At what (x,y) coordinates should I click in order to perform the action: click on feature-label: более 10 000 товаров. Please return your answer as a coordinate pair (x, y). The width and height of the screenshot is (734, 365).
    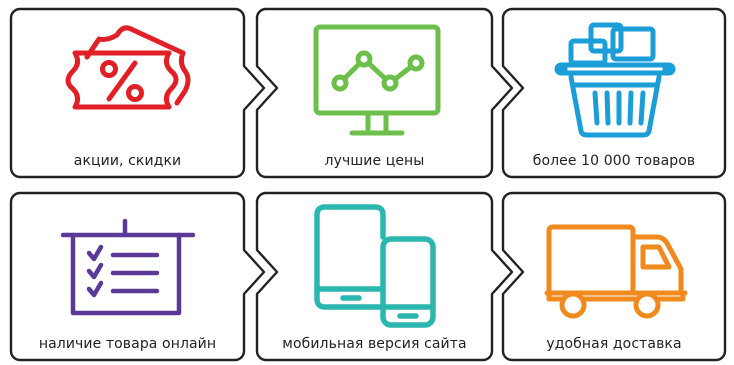
    Looking at the image, I should click on (614, 161).